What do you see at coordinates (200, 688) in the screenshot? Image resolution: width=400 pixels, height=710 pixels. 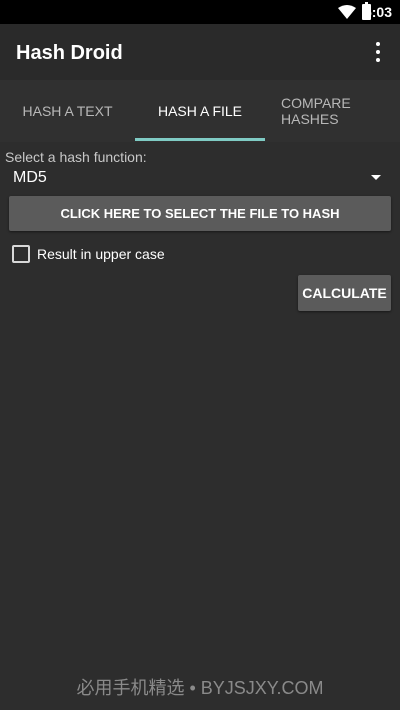 I see `watermark-text: 必用手机精选 • BYJSJXY.COM` at bounding box center [200, 688].